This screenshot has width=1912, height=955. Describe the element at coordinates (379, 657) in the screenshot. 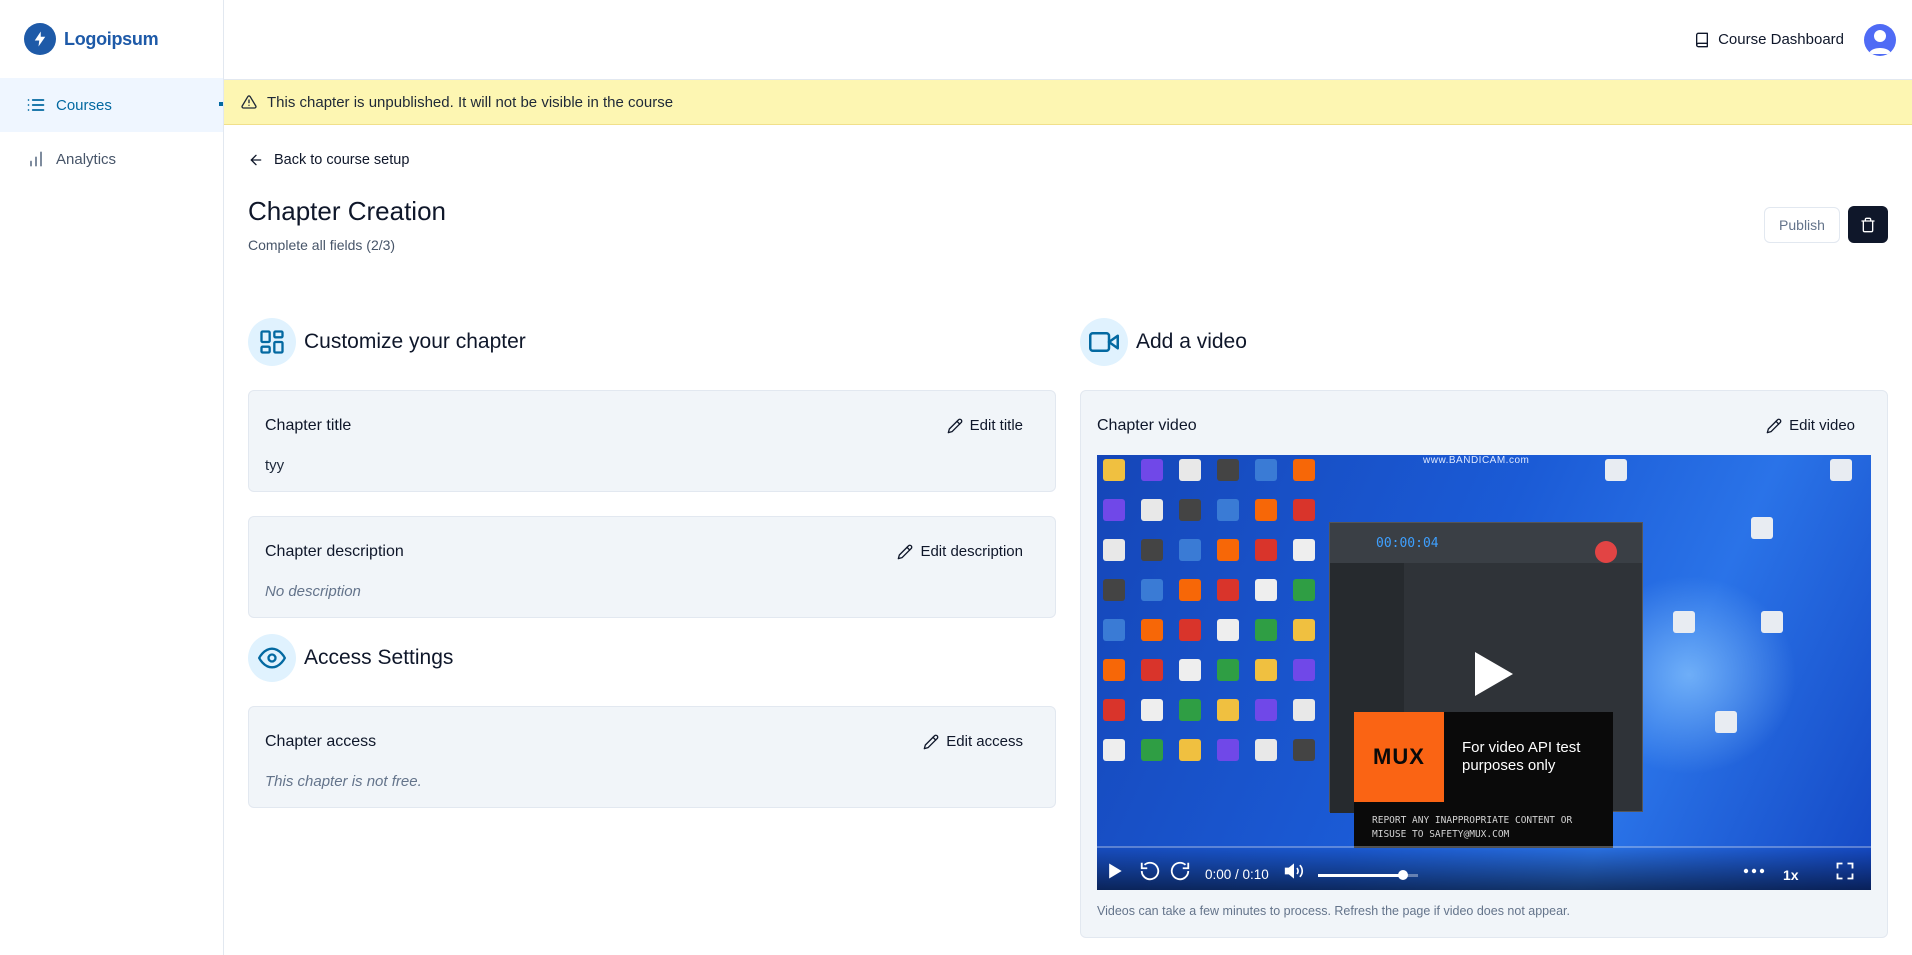

I see `section-title: Access Settings` at that location.